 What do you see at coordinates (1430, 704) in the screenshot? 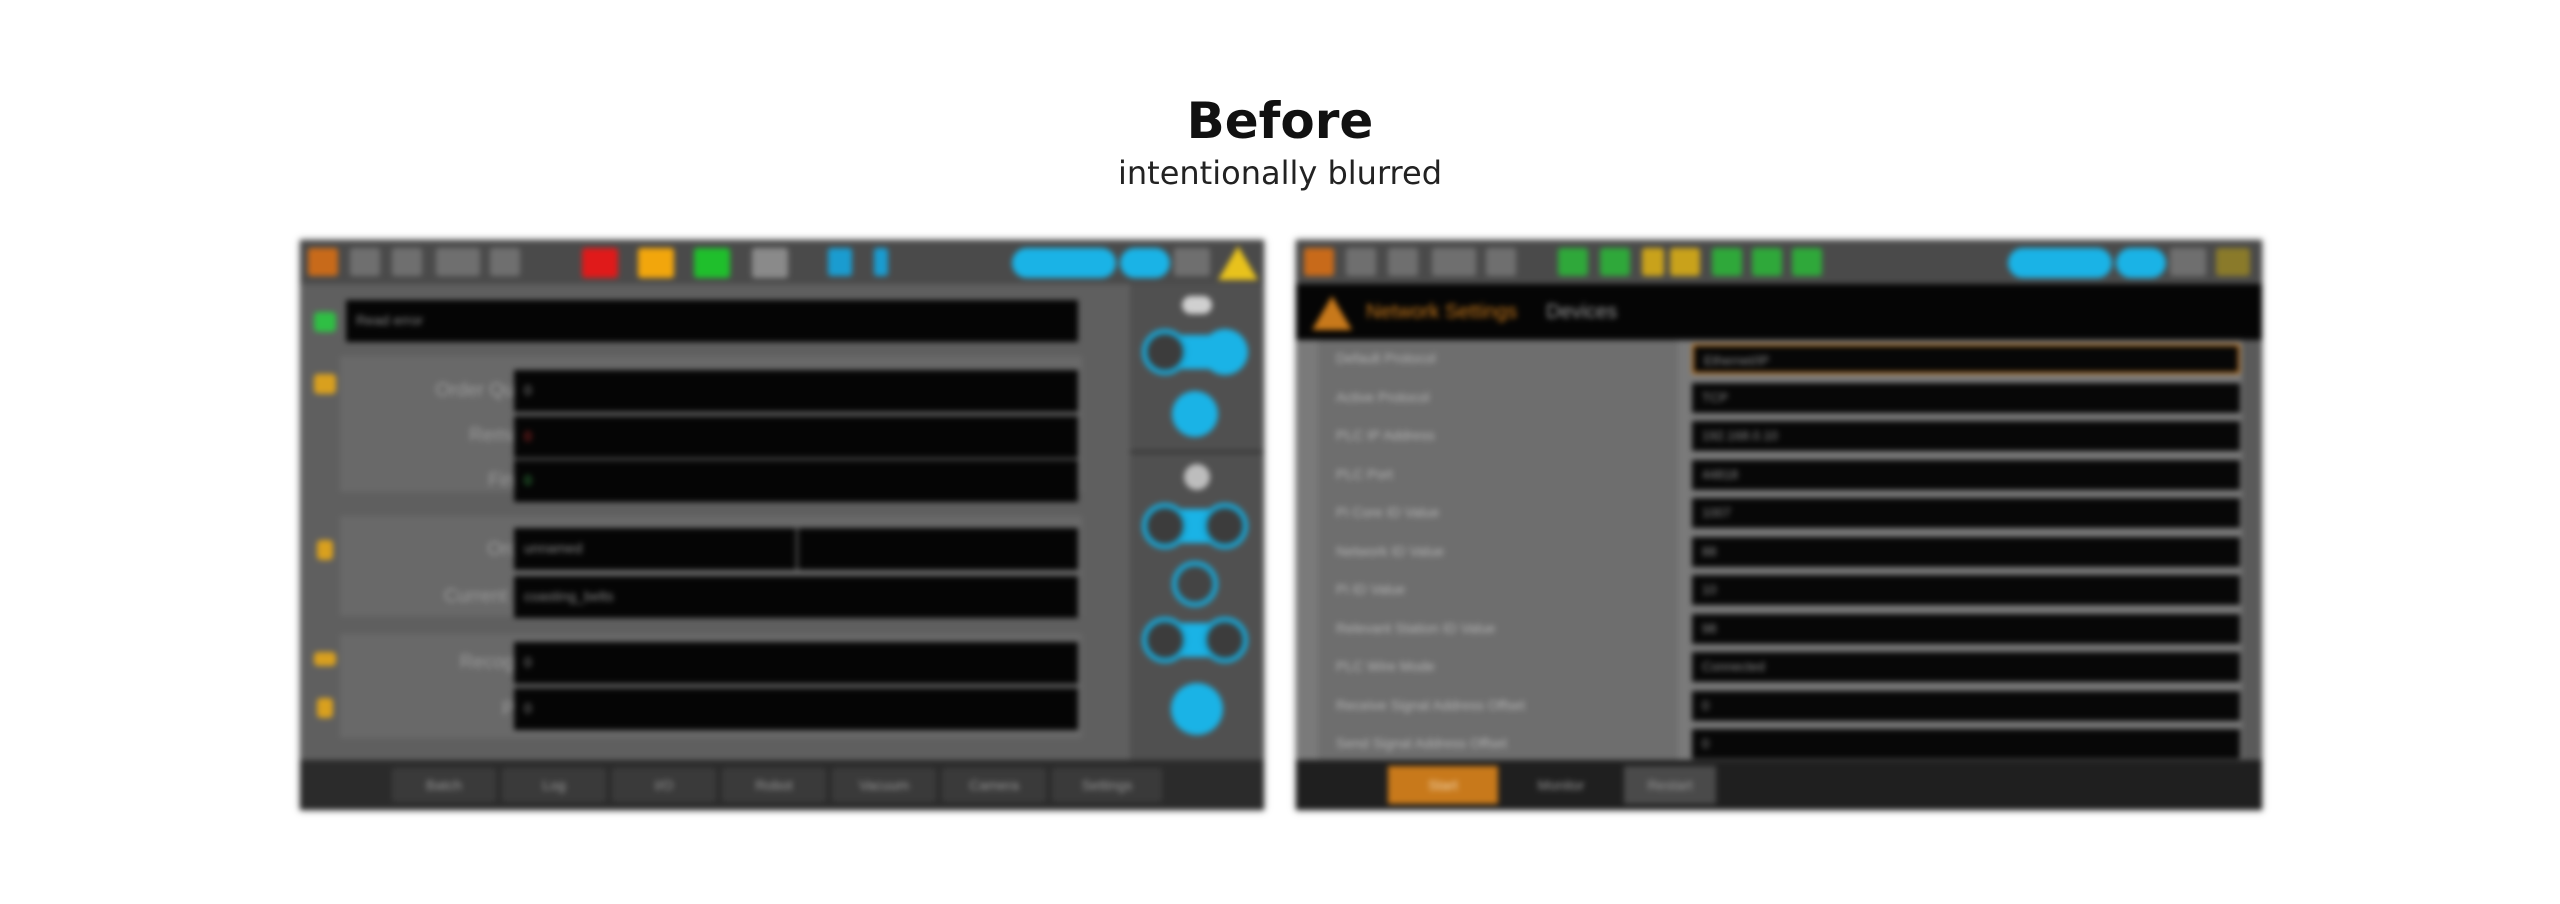
I see `setting-label: Receive Signal Address Offset` at bounding box center [1430, 704].